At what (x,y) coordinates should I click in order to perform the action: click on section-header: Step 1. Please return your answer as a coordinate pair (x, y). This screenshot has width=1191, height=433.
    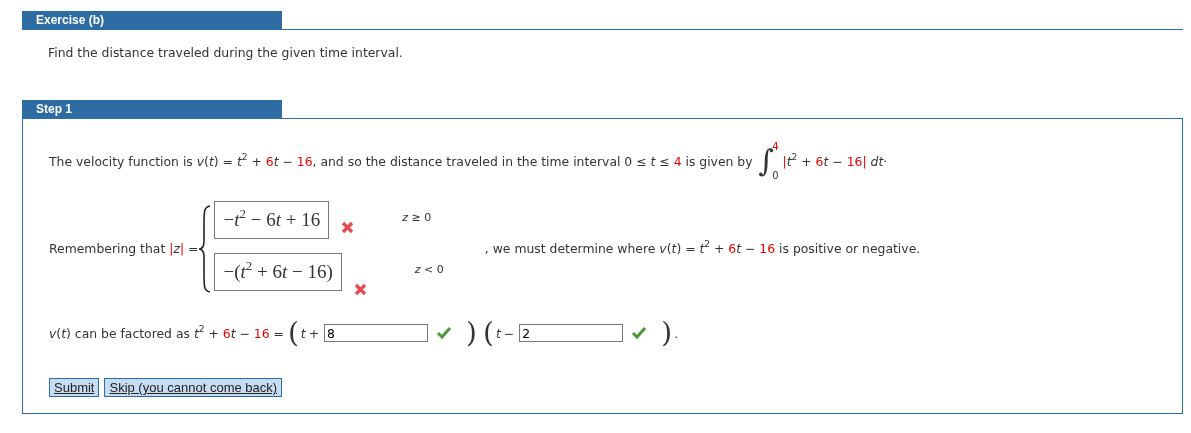
    Looking at the image, I should click on (152, 109).